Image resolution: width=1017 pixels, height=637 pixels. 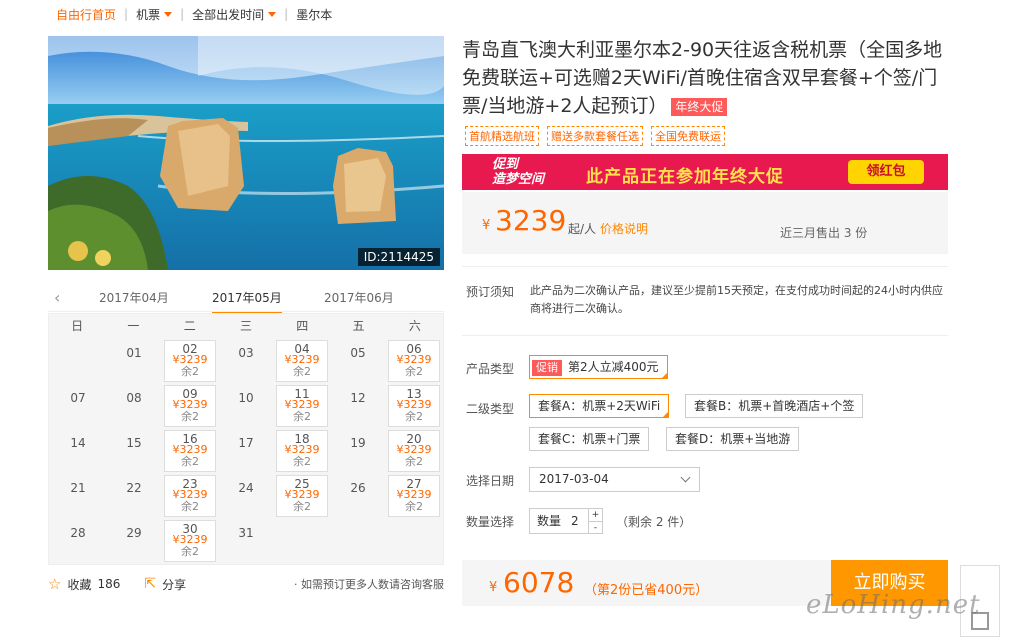 What do you see at coordinates (246, 398) in the screenshot?
I see `calendar-day-number: 10` at bounding box center [246, 398].